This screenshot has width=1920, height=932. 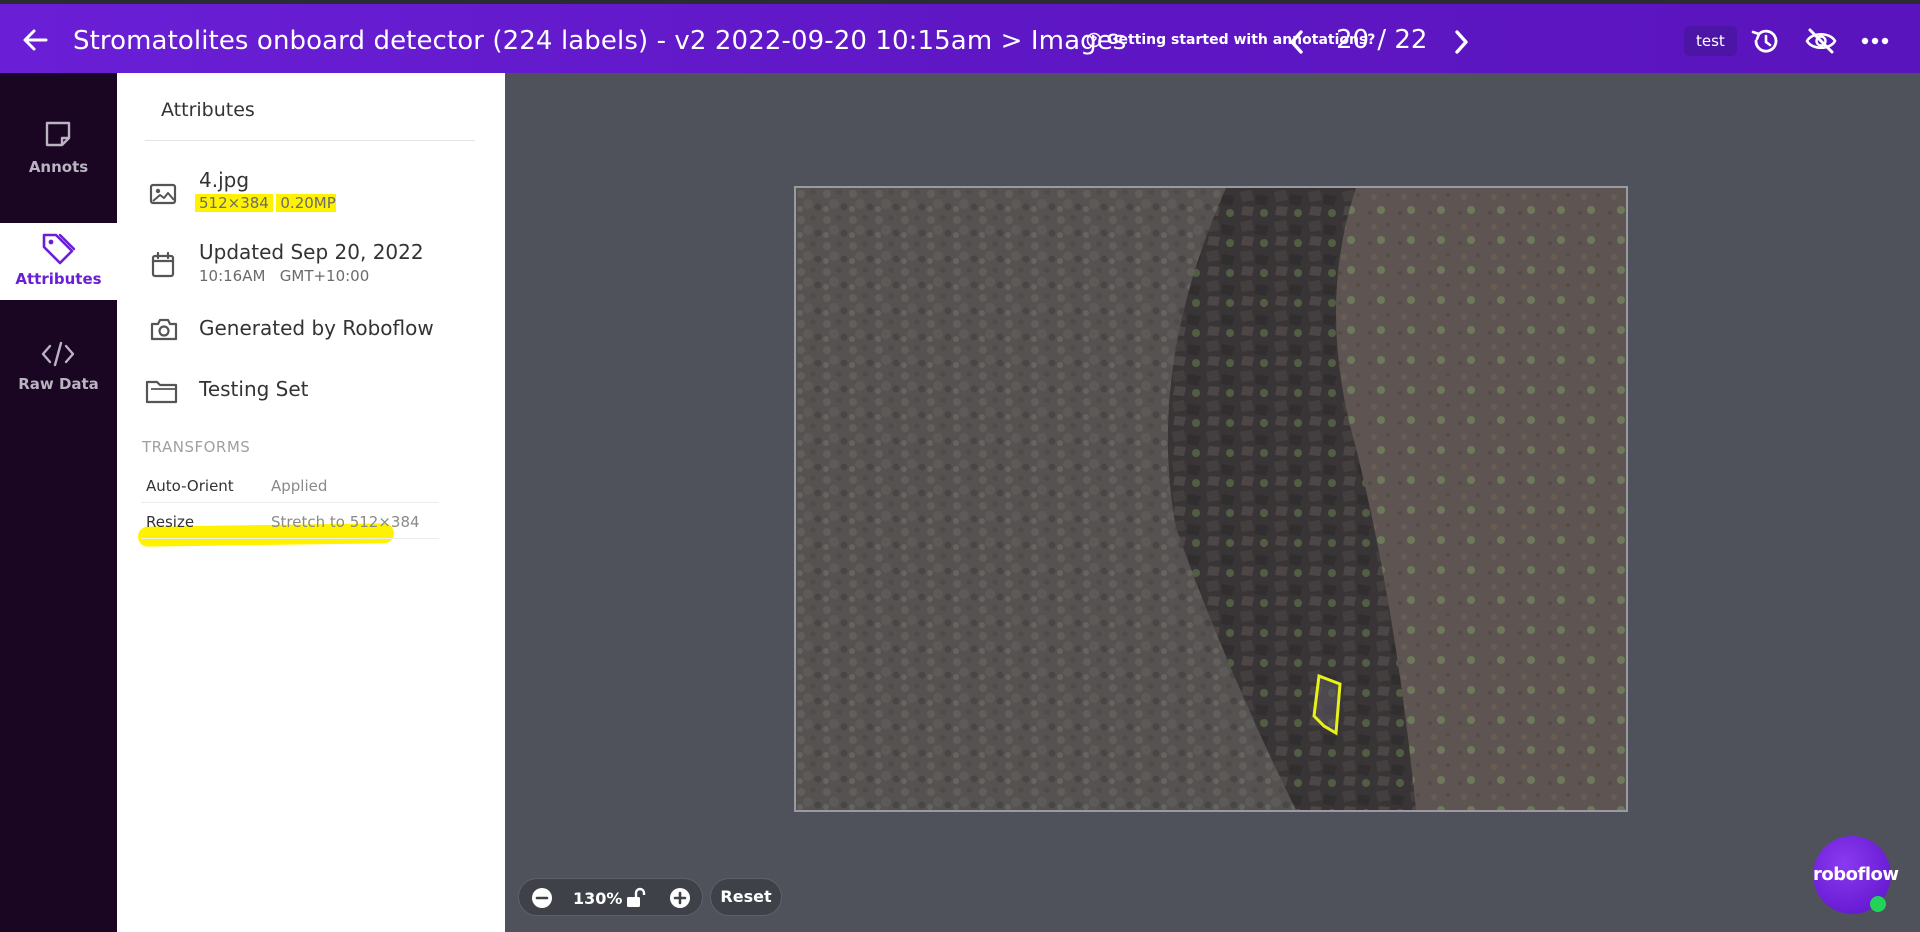 I want to click on file-dims-text: 512×384, so click(x=234, y=203).